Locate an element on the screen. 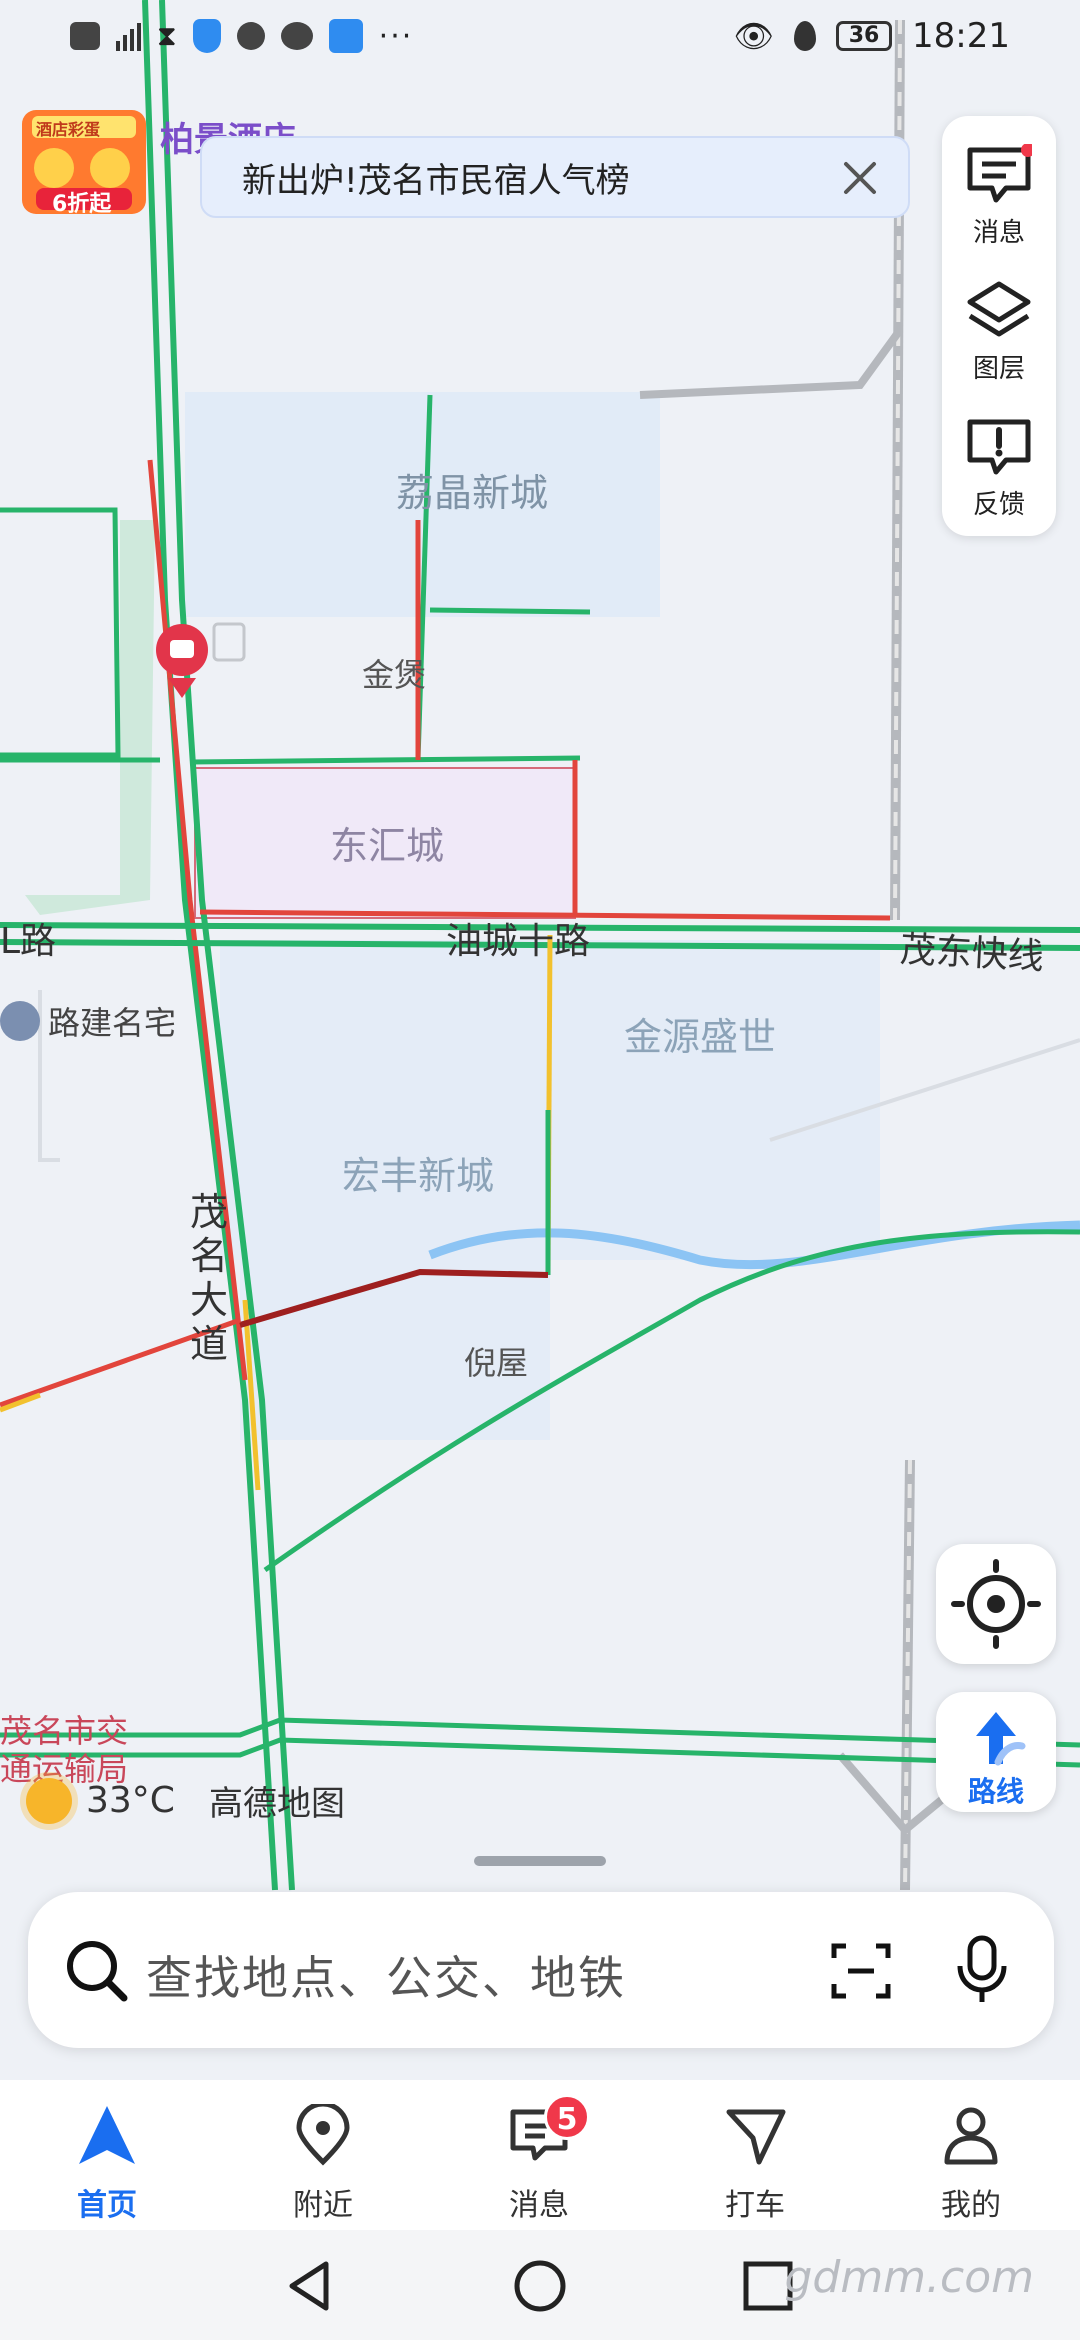  place-label-lijing: 荔晶新城 is located at coordinates (472, 489).